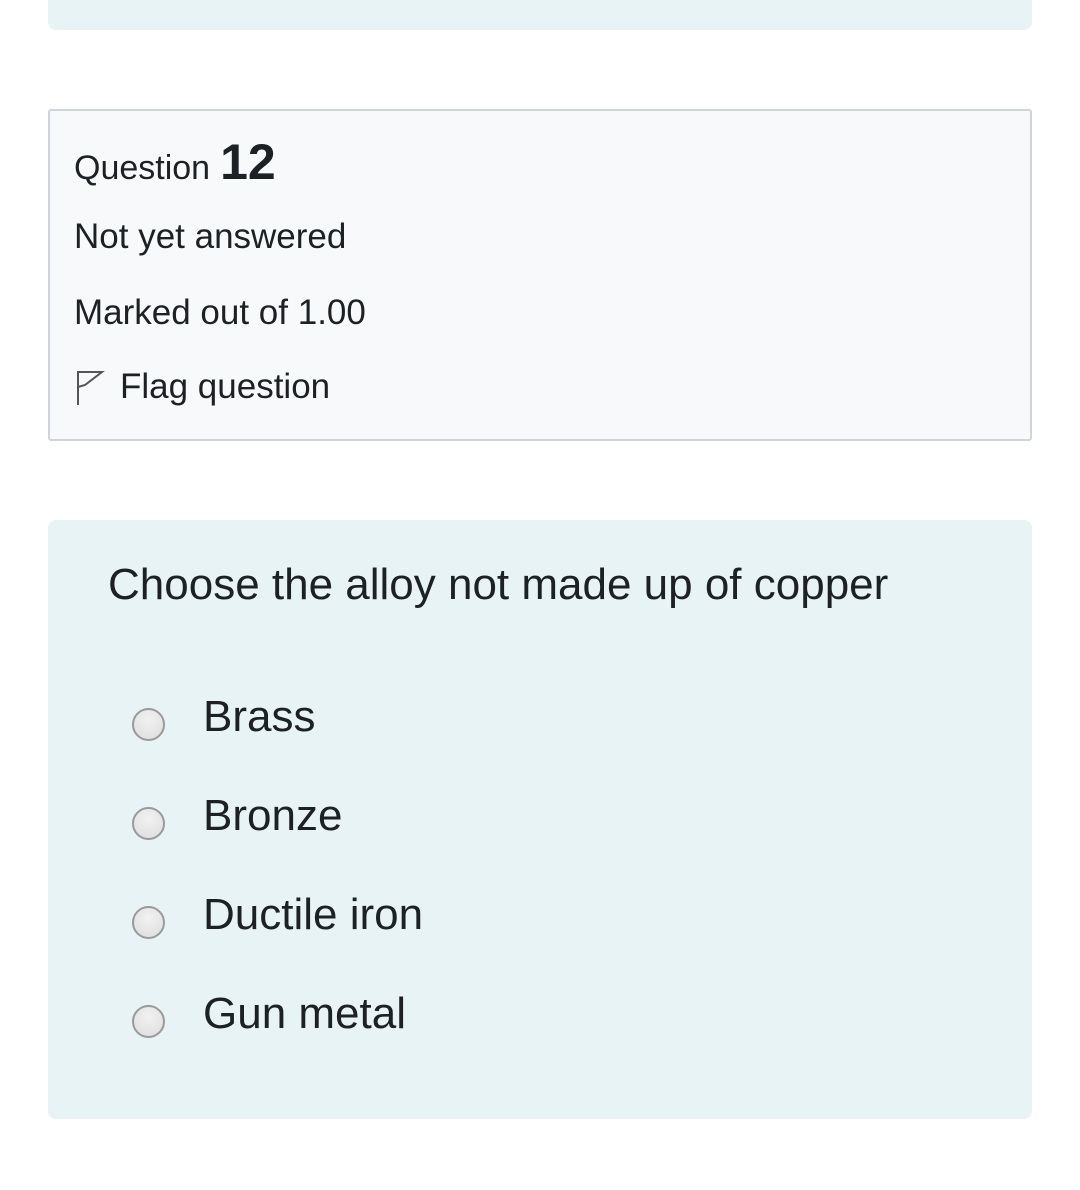 The image size is (1080, 1190). Describe the element at coordinates (225, 386) in the screenshot. I see `flag-question-label: Flag question` at that location.